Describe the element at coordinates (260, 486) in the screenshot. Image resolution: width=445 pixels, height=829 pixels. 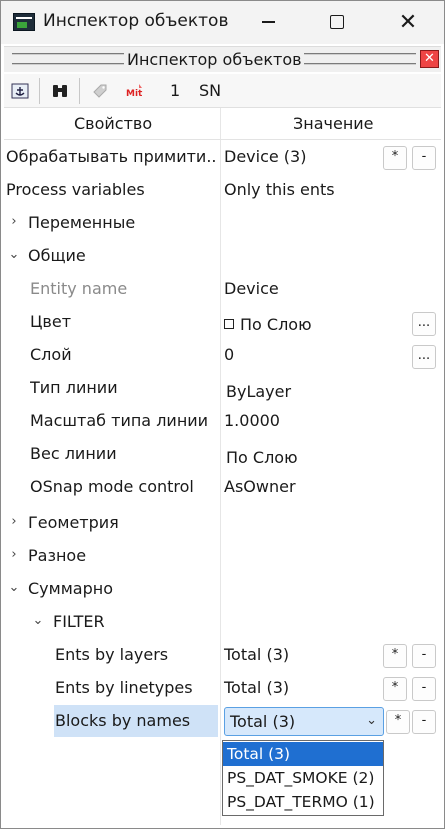
I see `property-value: AsOwner` at that location.